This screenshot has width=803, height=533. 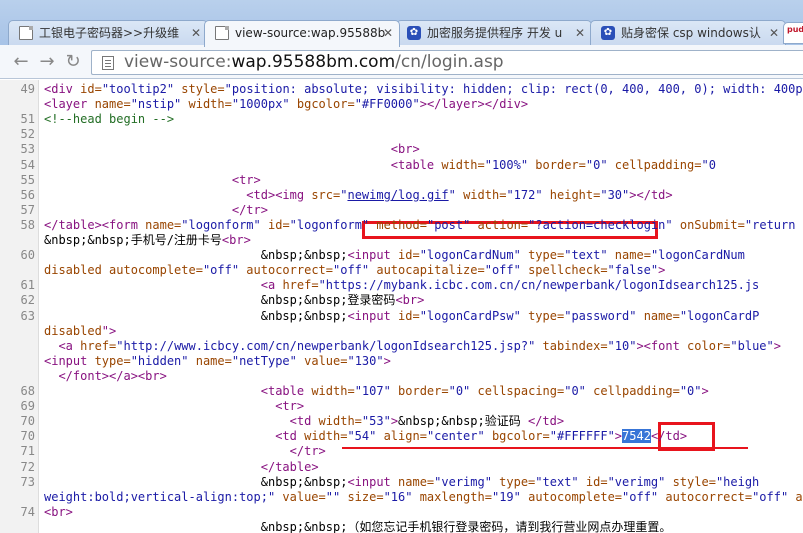 What do you see at coordinates (470, 255) in the screenshot?
I see `code-token: "logonCardNum"` at bounding box center [470, 255].